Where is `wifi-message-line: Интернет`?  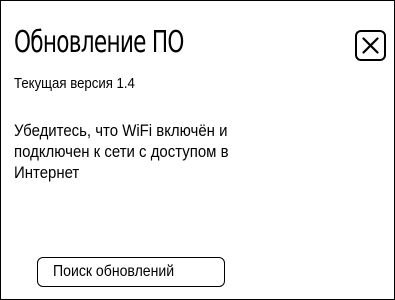
wifi-message-line: Интернет is located at coordinates (47, 172).